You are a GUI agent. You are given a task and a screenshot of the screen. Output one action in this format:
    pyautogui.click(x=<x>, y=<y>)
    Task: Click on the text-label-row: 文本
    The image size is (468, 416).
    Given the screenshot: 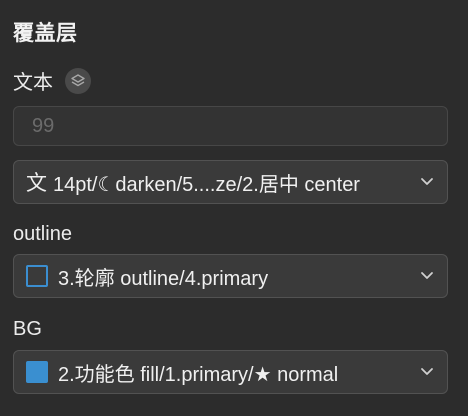 What is the action you would take?
    pyautogui.click(x=52, y=80)
    